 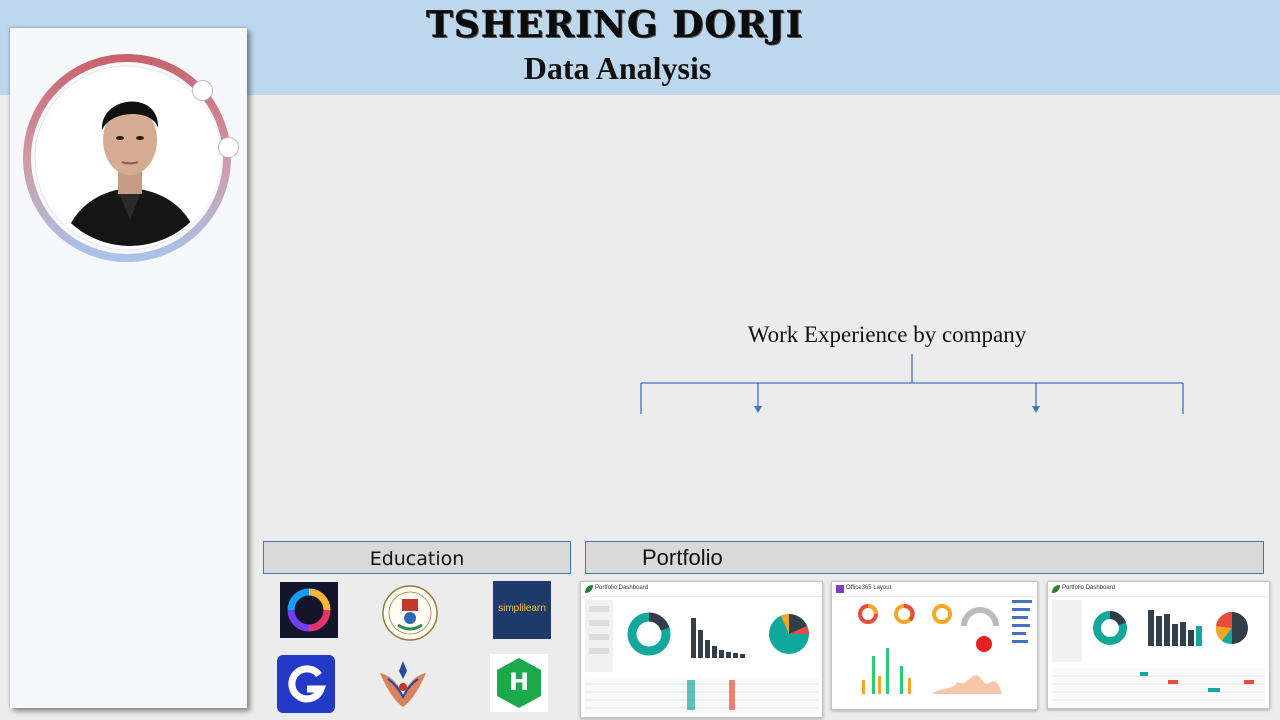 I want to click on office-app-icon, so click(x=840, y=589).